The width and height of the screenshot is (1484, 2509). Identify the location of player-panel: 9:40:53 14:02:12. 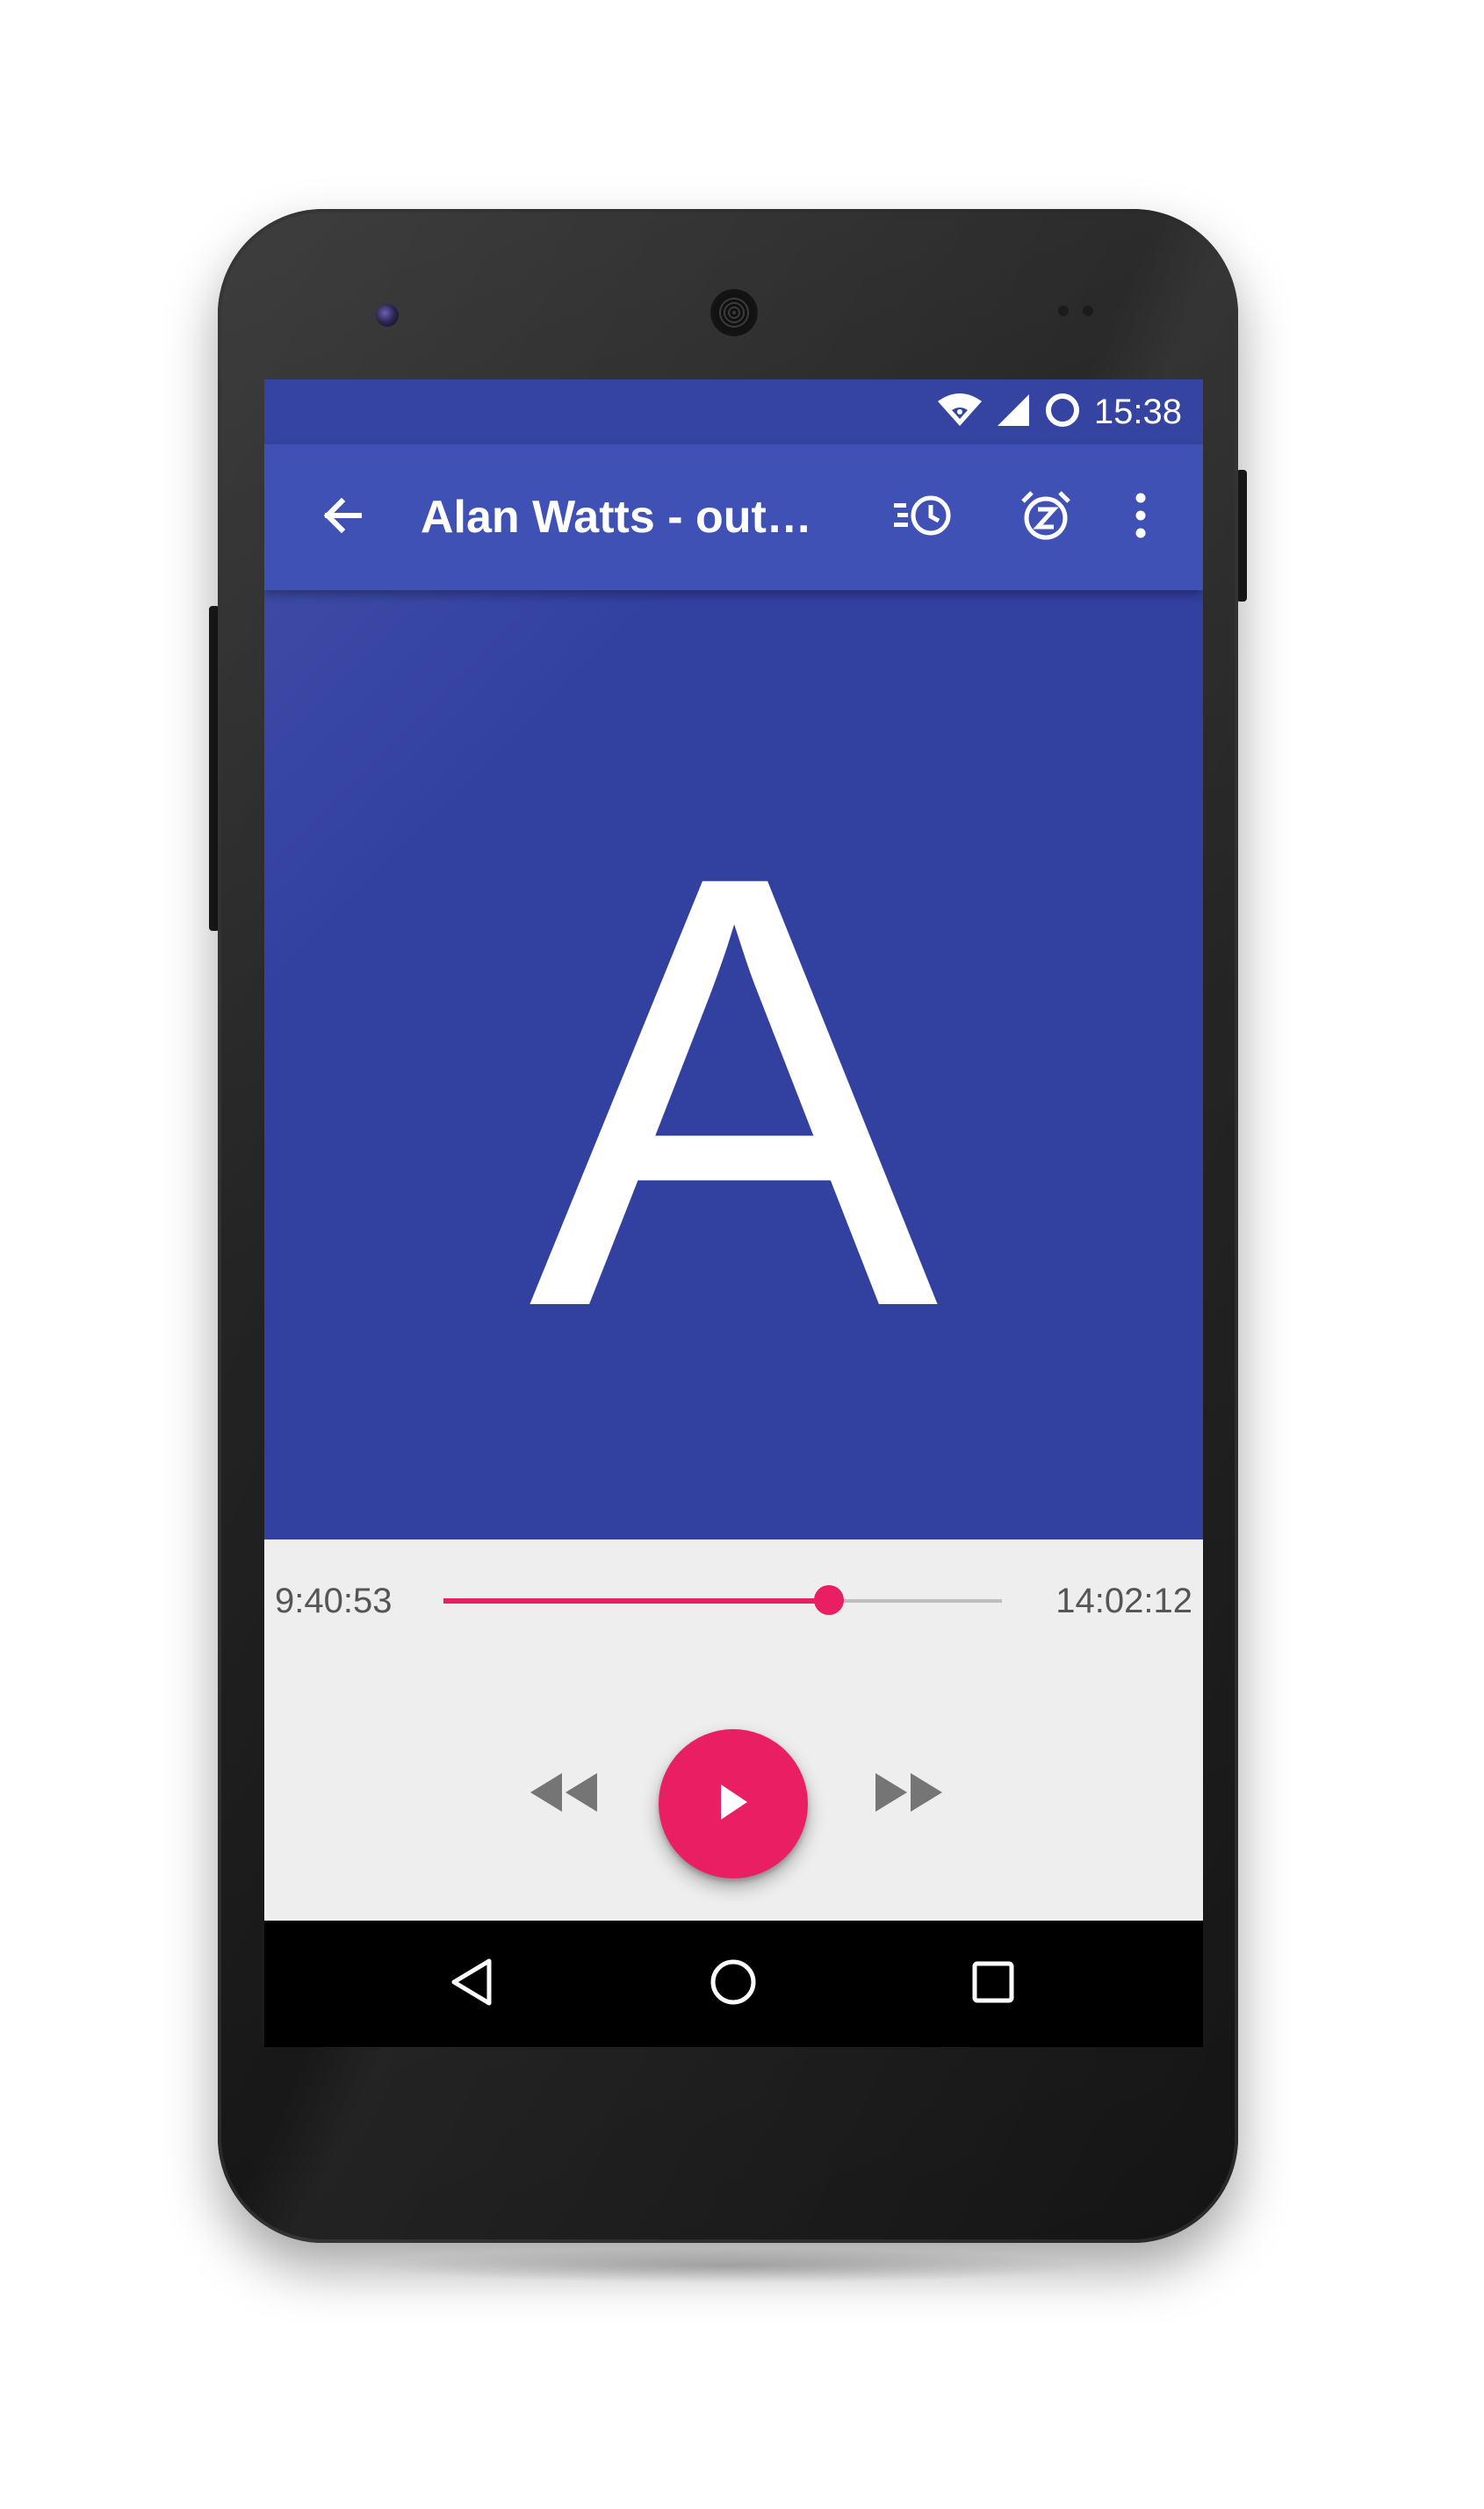
(733, 1730).